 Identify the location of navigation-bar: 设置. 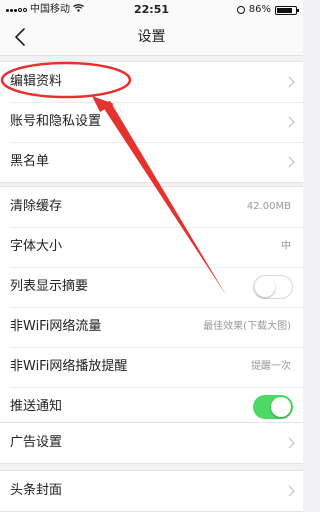
(151, 38).